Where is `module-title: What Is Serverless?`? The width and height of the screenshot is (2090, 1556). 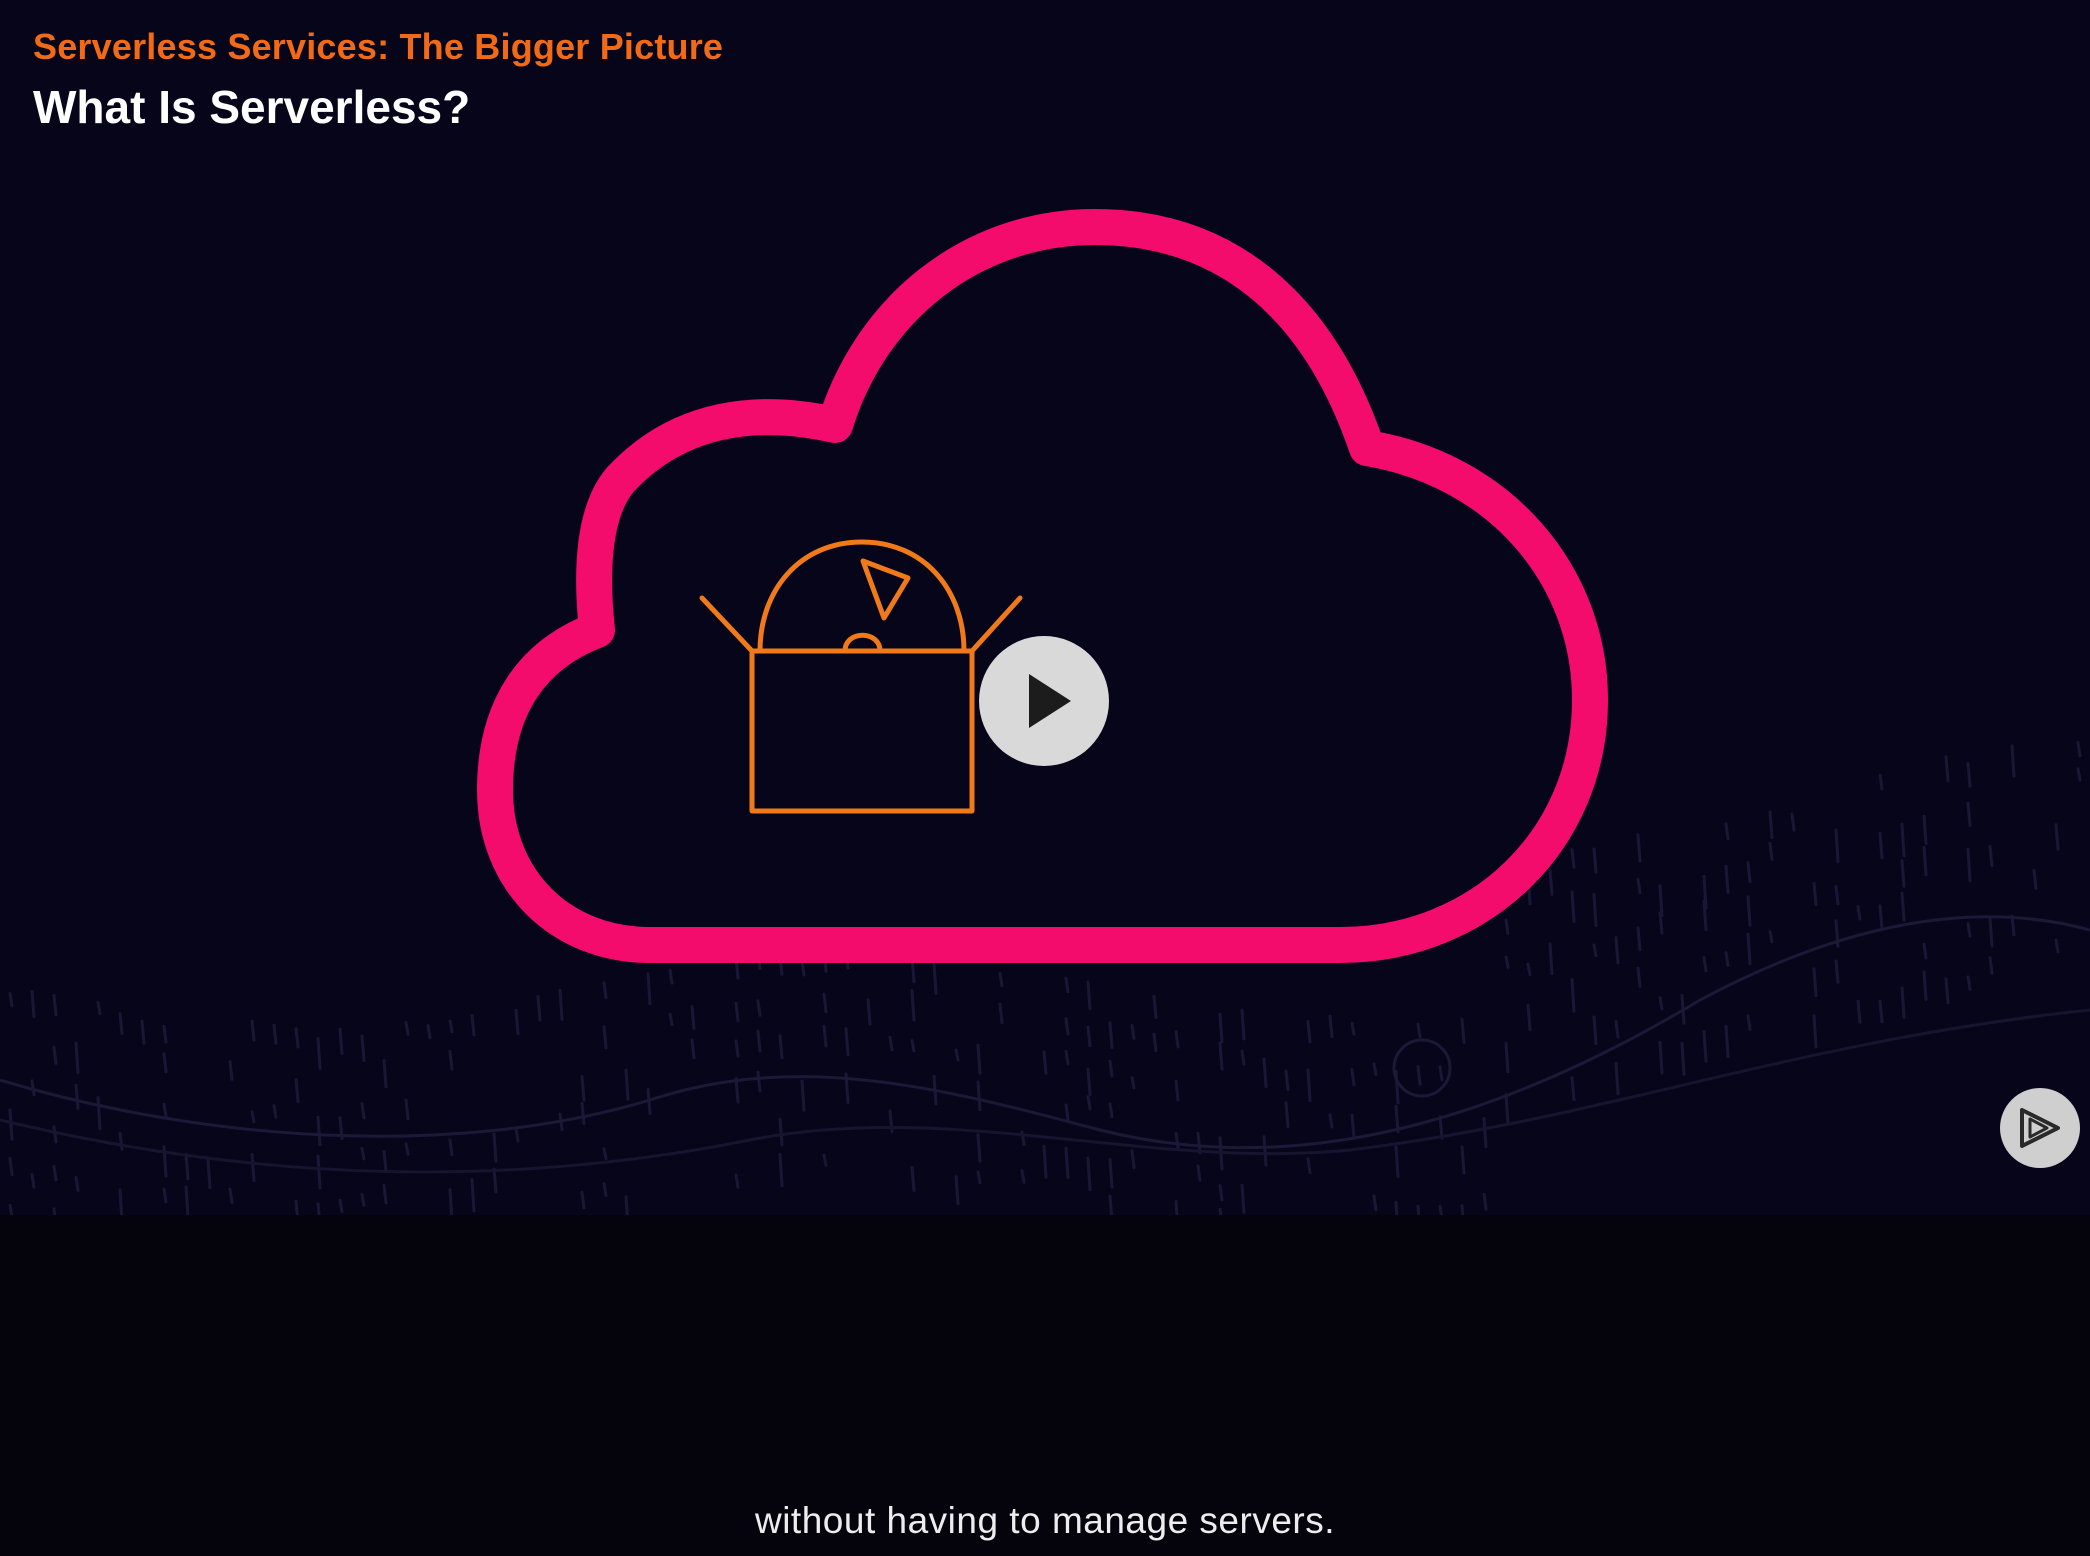
module-title: What Is Serverless? is located at coordinates (252, 107).